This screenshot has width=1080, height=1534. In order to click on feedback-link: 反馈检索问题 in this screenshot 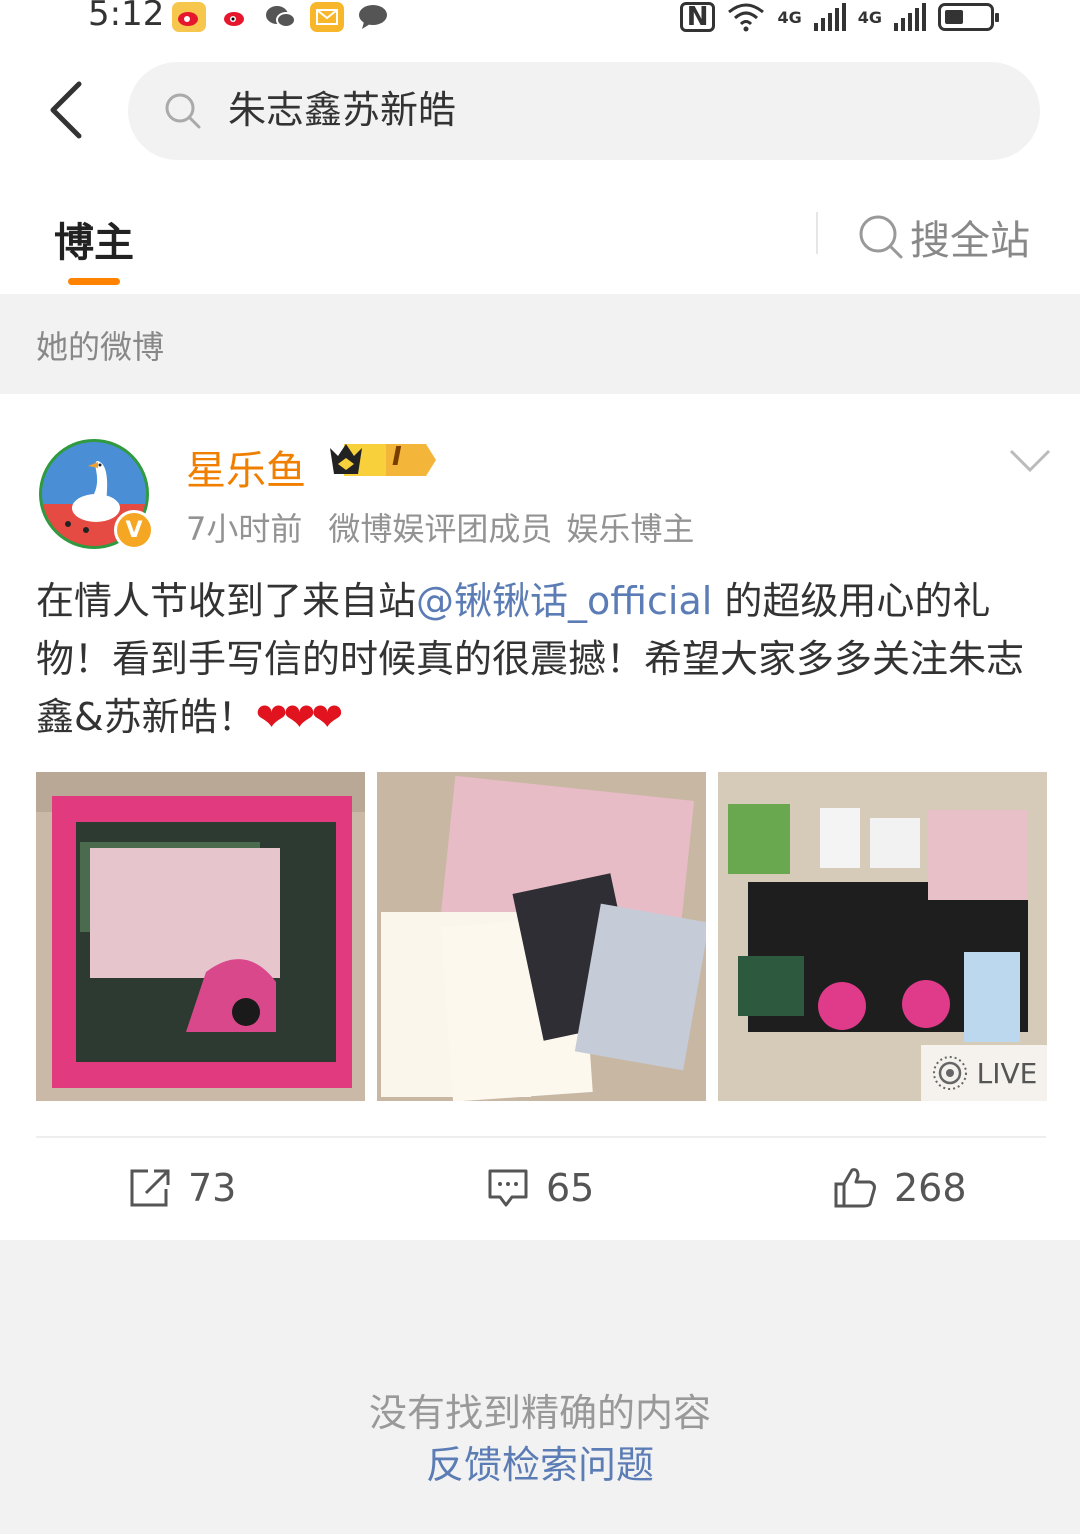, I will do `click(540, 1461)`.